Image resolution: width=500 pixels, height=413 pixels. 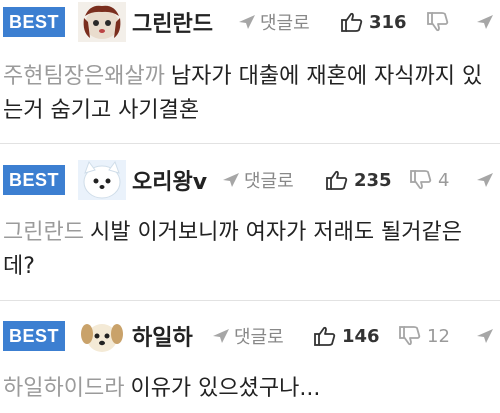 I want to click on dislike-button: 12, so click(x=424, y=336).